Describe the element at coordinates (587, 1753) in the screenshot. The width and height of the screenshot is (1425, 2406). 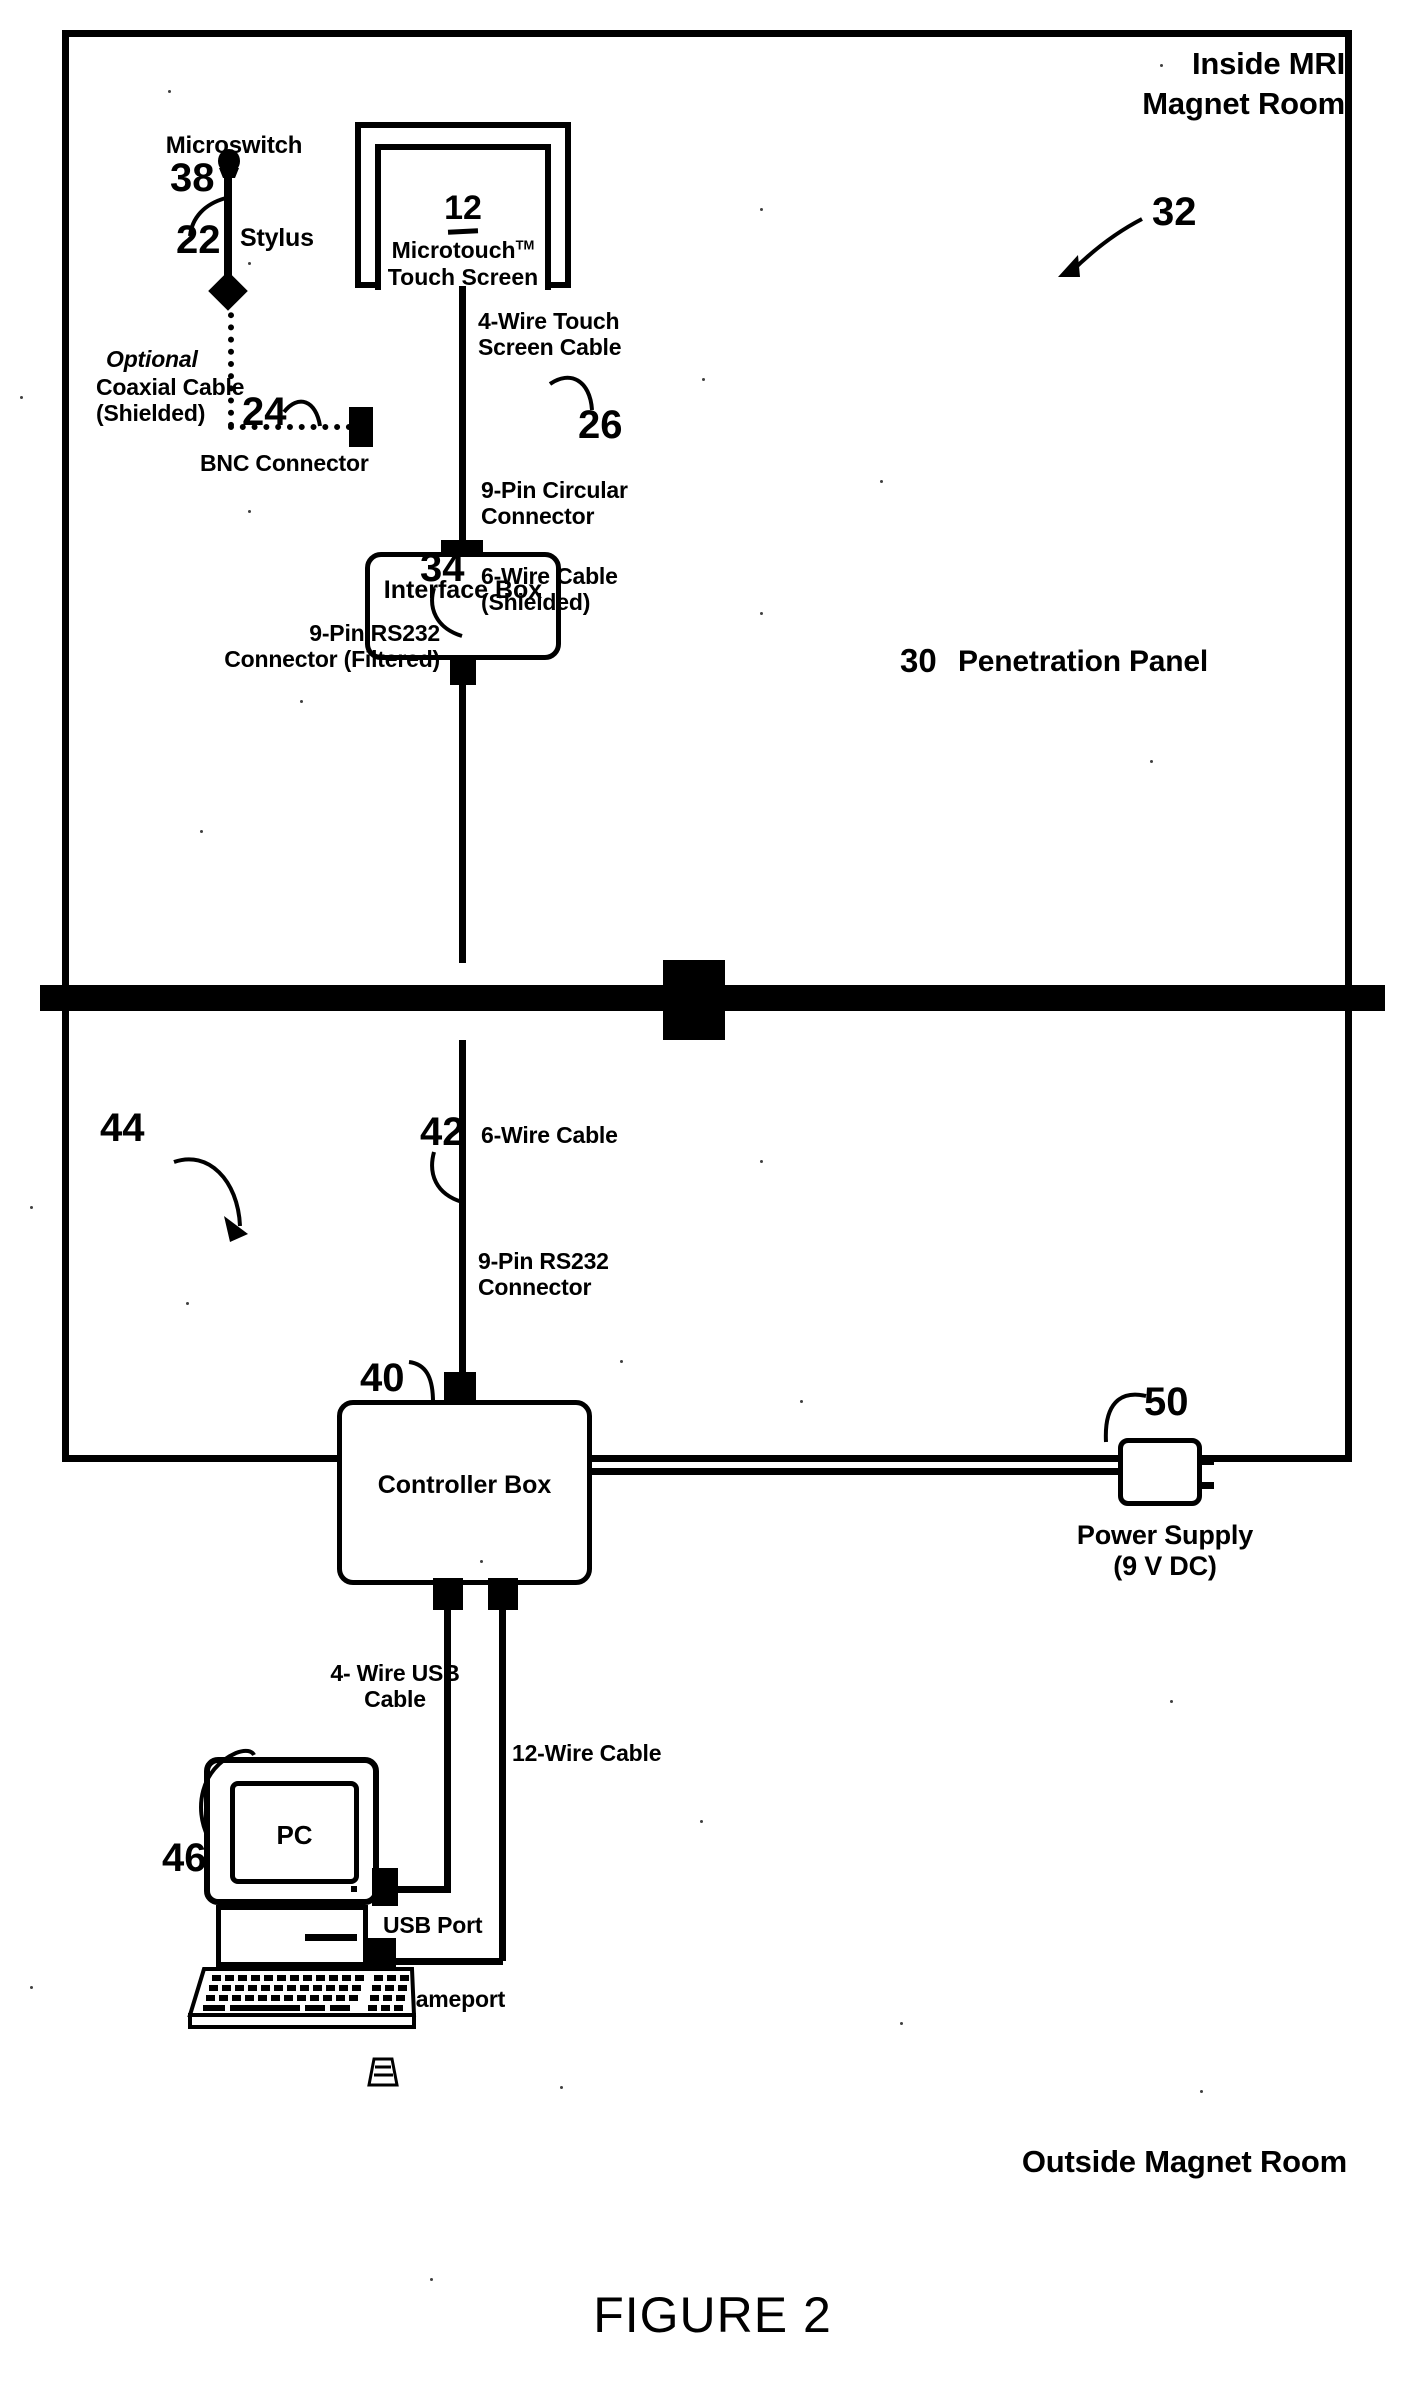
I see `twelve-wire-cable-label: 12-Wire Cable` at that location.